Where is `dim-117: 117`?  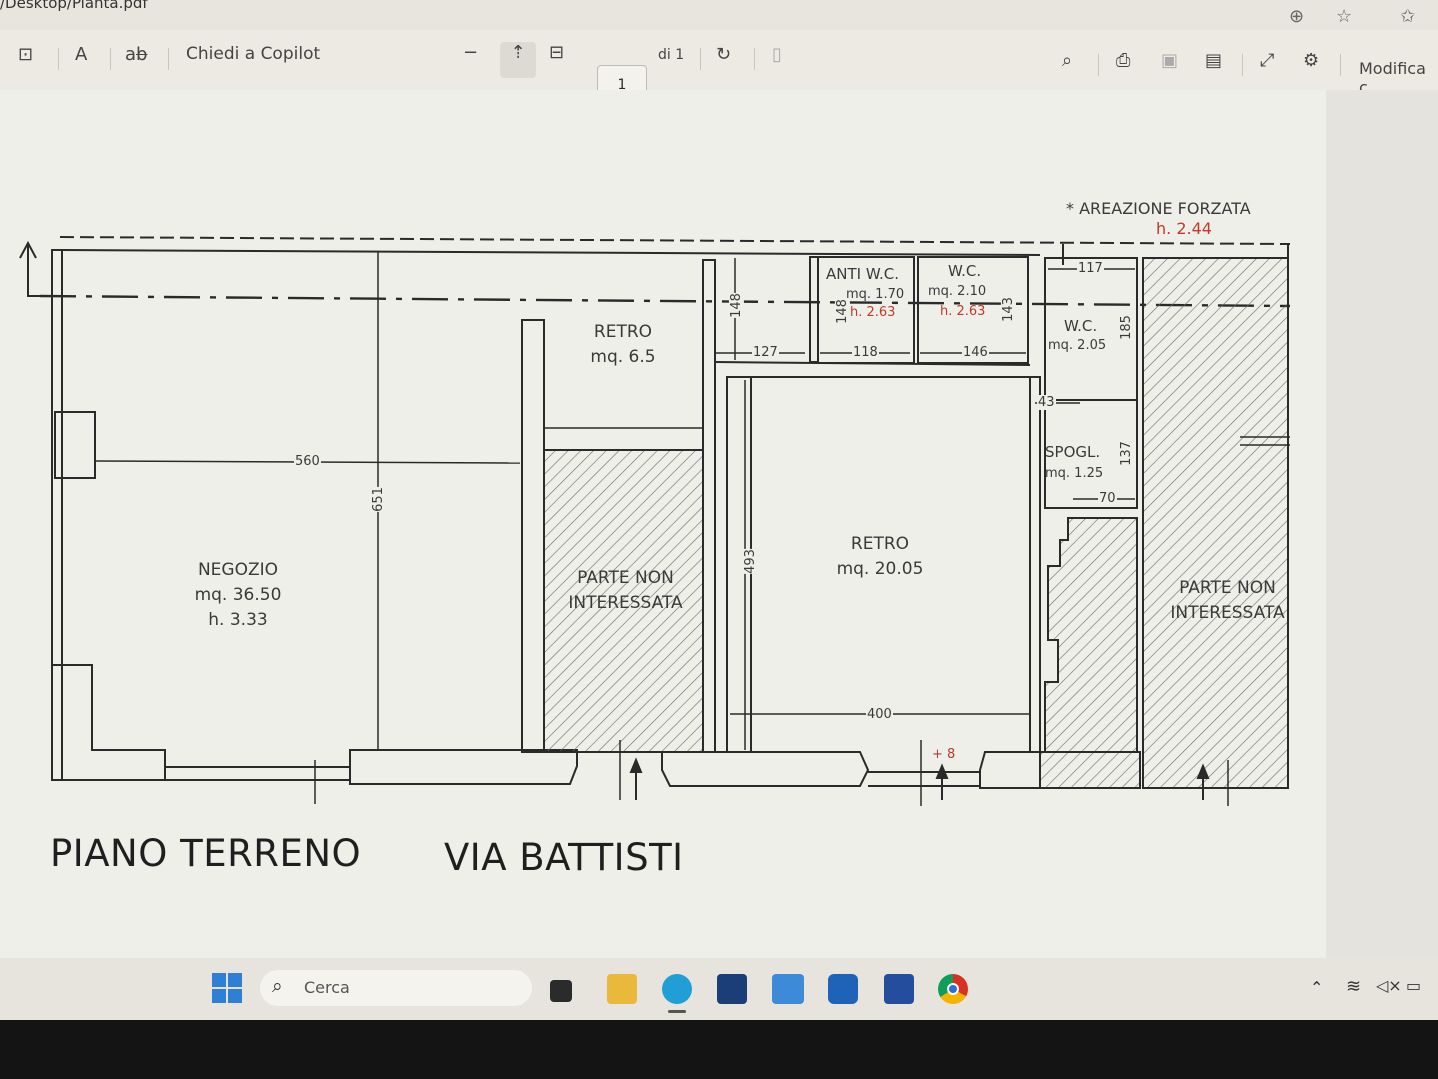
dim-117: 117 is located at coordinates (1090, 268).